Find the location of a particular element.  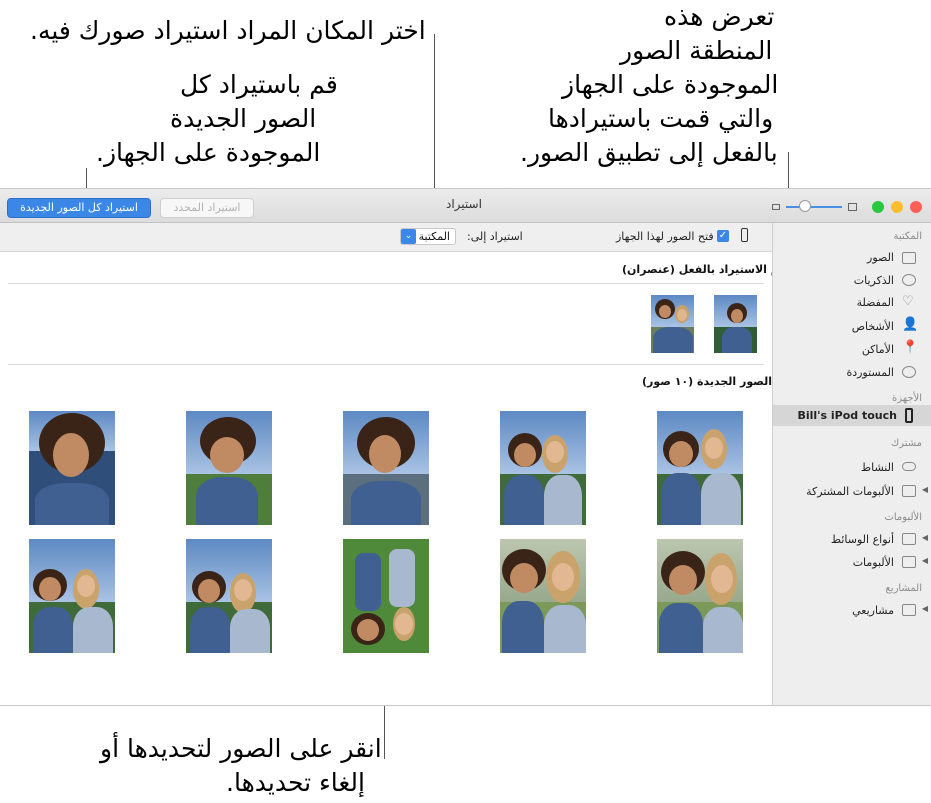

import-destination-value: المكتبة is located at coordinates (434, 236).